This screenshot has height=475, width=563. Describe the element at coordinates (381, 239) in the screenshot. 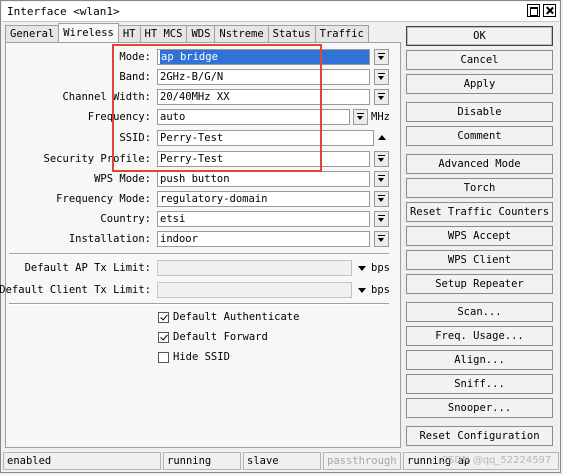

I see `installation-dropdown-icon` at that location.